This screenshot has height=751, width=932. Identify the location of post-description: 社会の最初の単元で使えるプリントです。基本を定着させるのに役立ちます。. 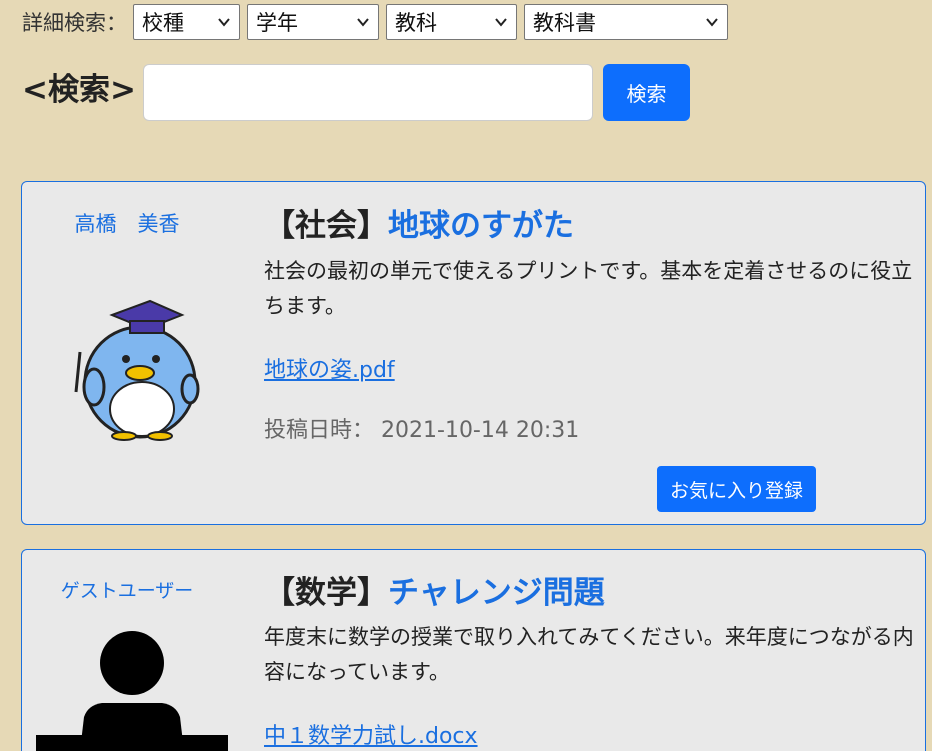
(588, 288).